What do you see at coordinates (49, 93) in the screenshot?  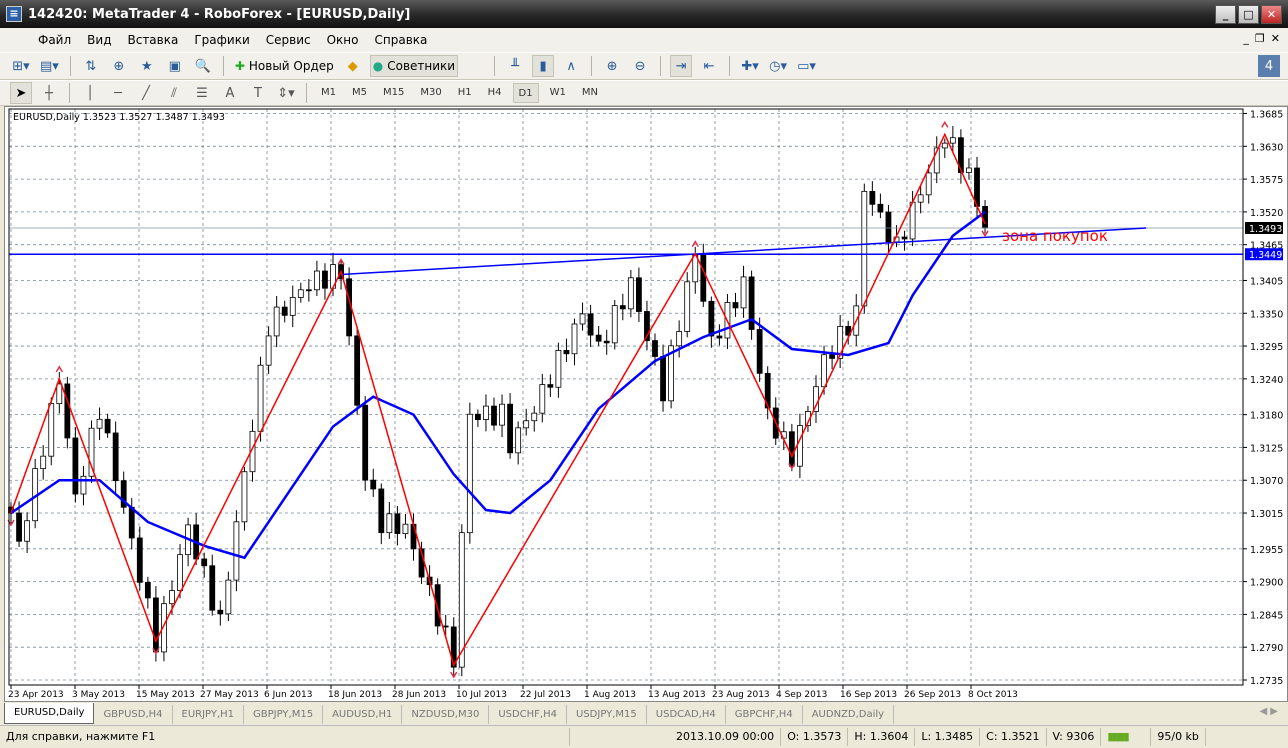 I see `crosshair-icon: ┼` at bounding box center [49, 93].